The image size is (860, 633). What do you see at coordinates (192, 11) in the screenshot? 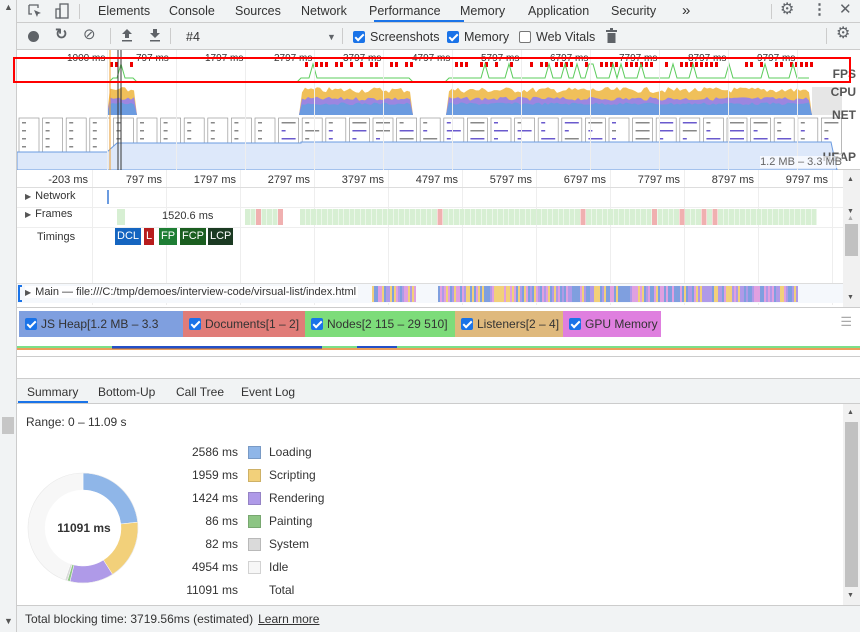
I see `tab-console: Console` at bounding box center [192, 11].